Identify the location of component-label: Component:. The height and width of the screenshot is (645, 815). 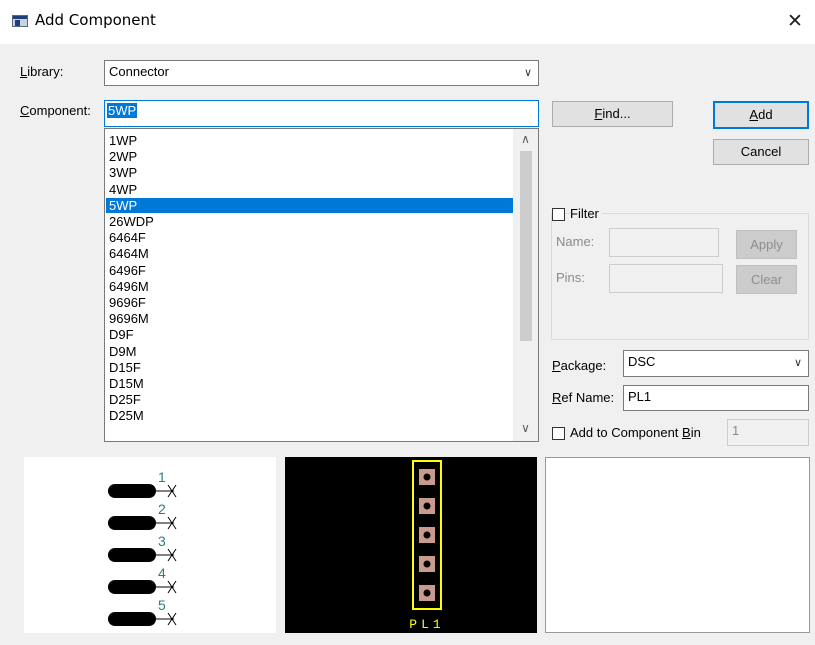
(55, 110).